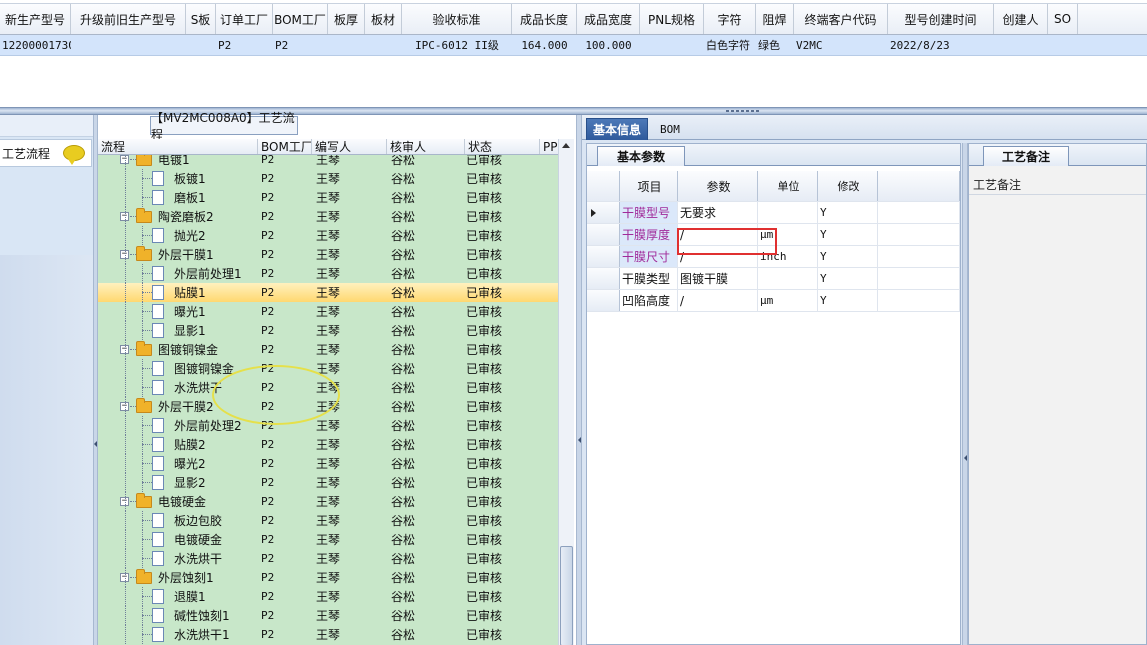 Image resolution: width=1147 pixels, height=645 pixels. Describe the element at coordinates (649, 234) in the screenshot. I see `param-item: 干膜厚度` at that location.